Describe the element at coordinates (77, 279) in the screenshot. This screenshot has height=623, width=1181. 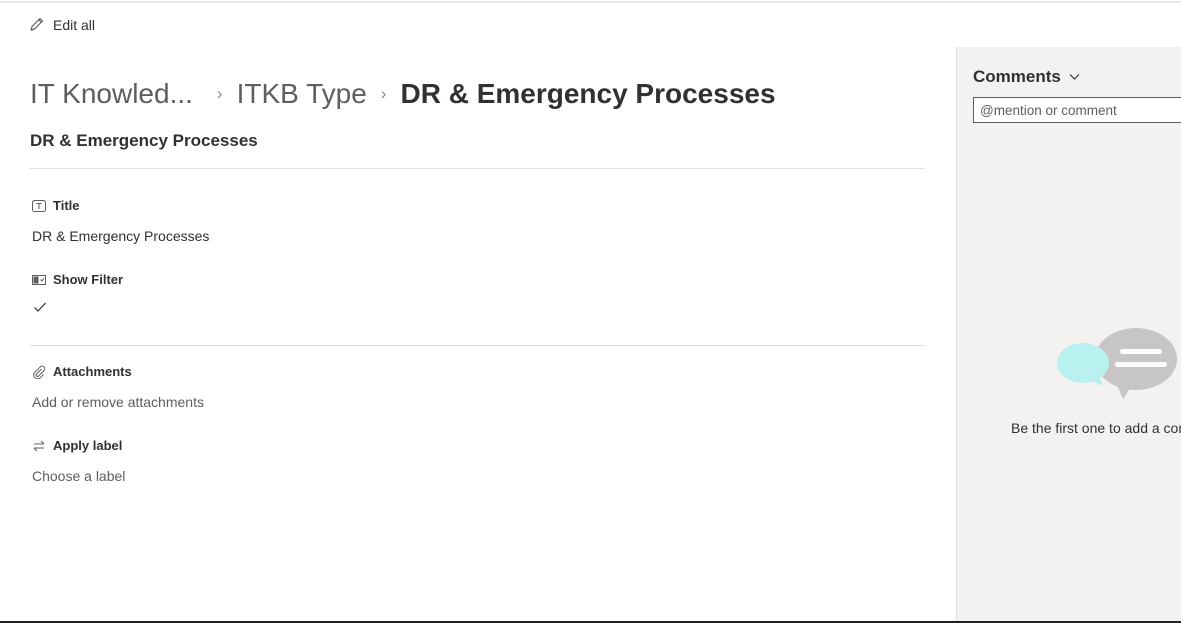
I see `field-label-show-filter: Show Filter` at that location.